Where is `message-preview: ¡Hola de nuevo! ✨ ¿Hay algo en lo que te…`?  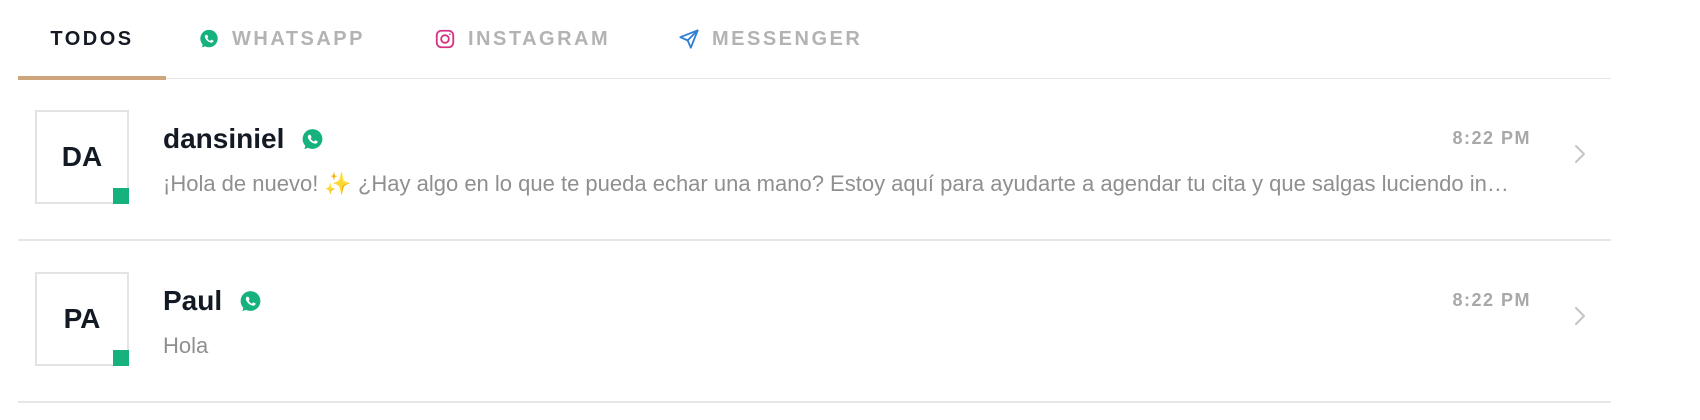
message-preview: ¡Hola de nuevo! ✨ ¿Hay algo en lo que te… is located at coordinates (838, 183).